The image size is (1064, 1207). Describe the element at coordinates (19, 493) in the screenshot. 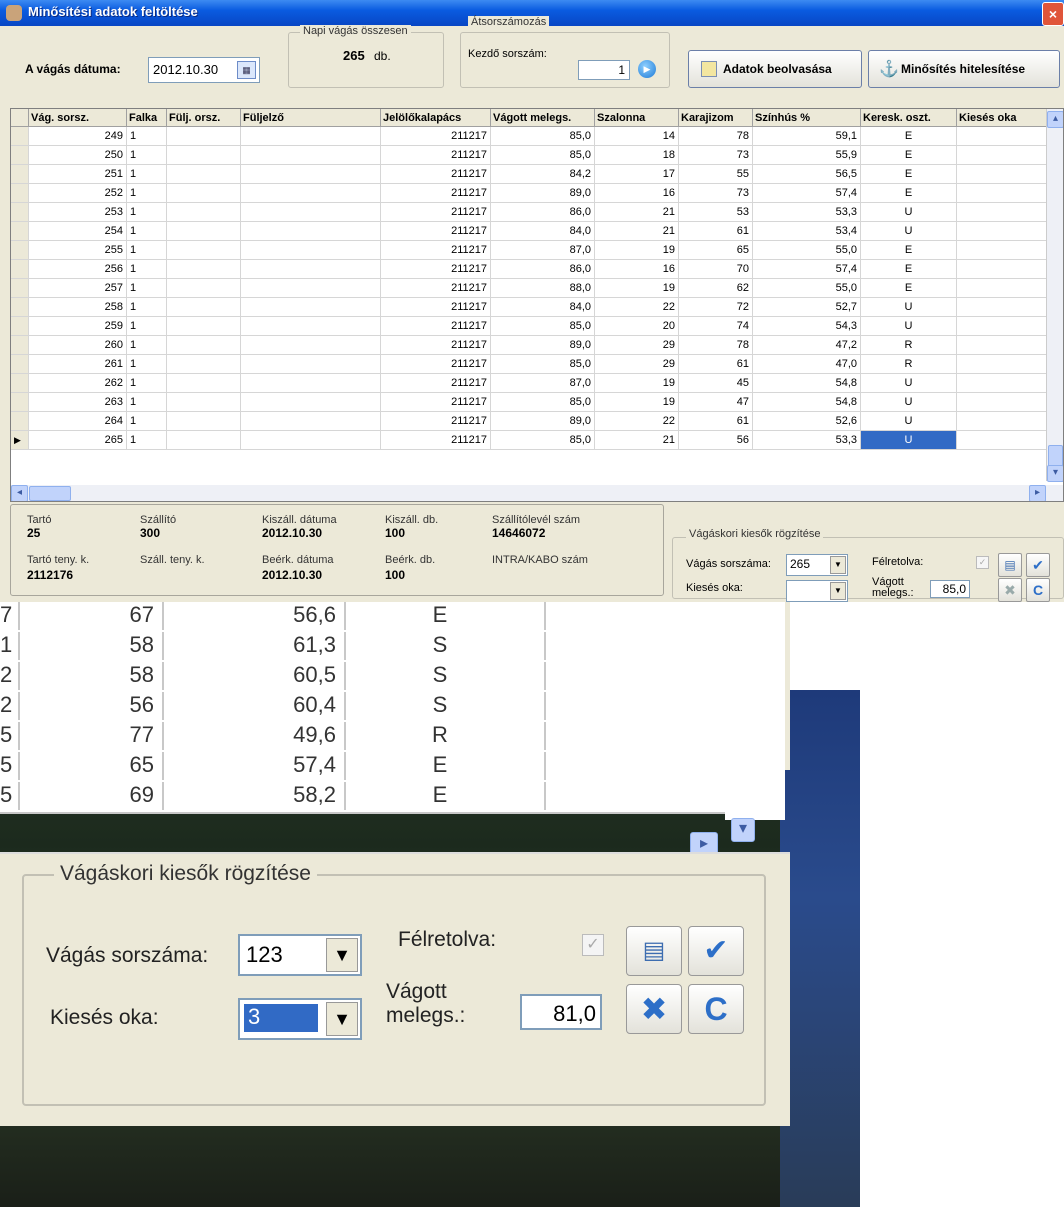

I see `scroll-left-icon: ◂` at that location.